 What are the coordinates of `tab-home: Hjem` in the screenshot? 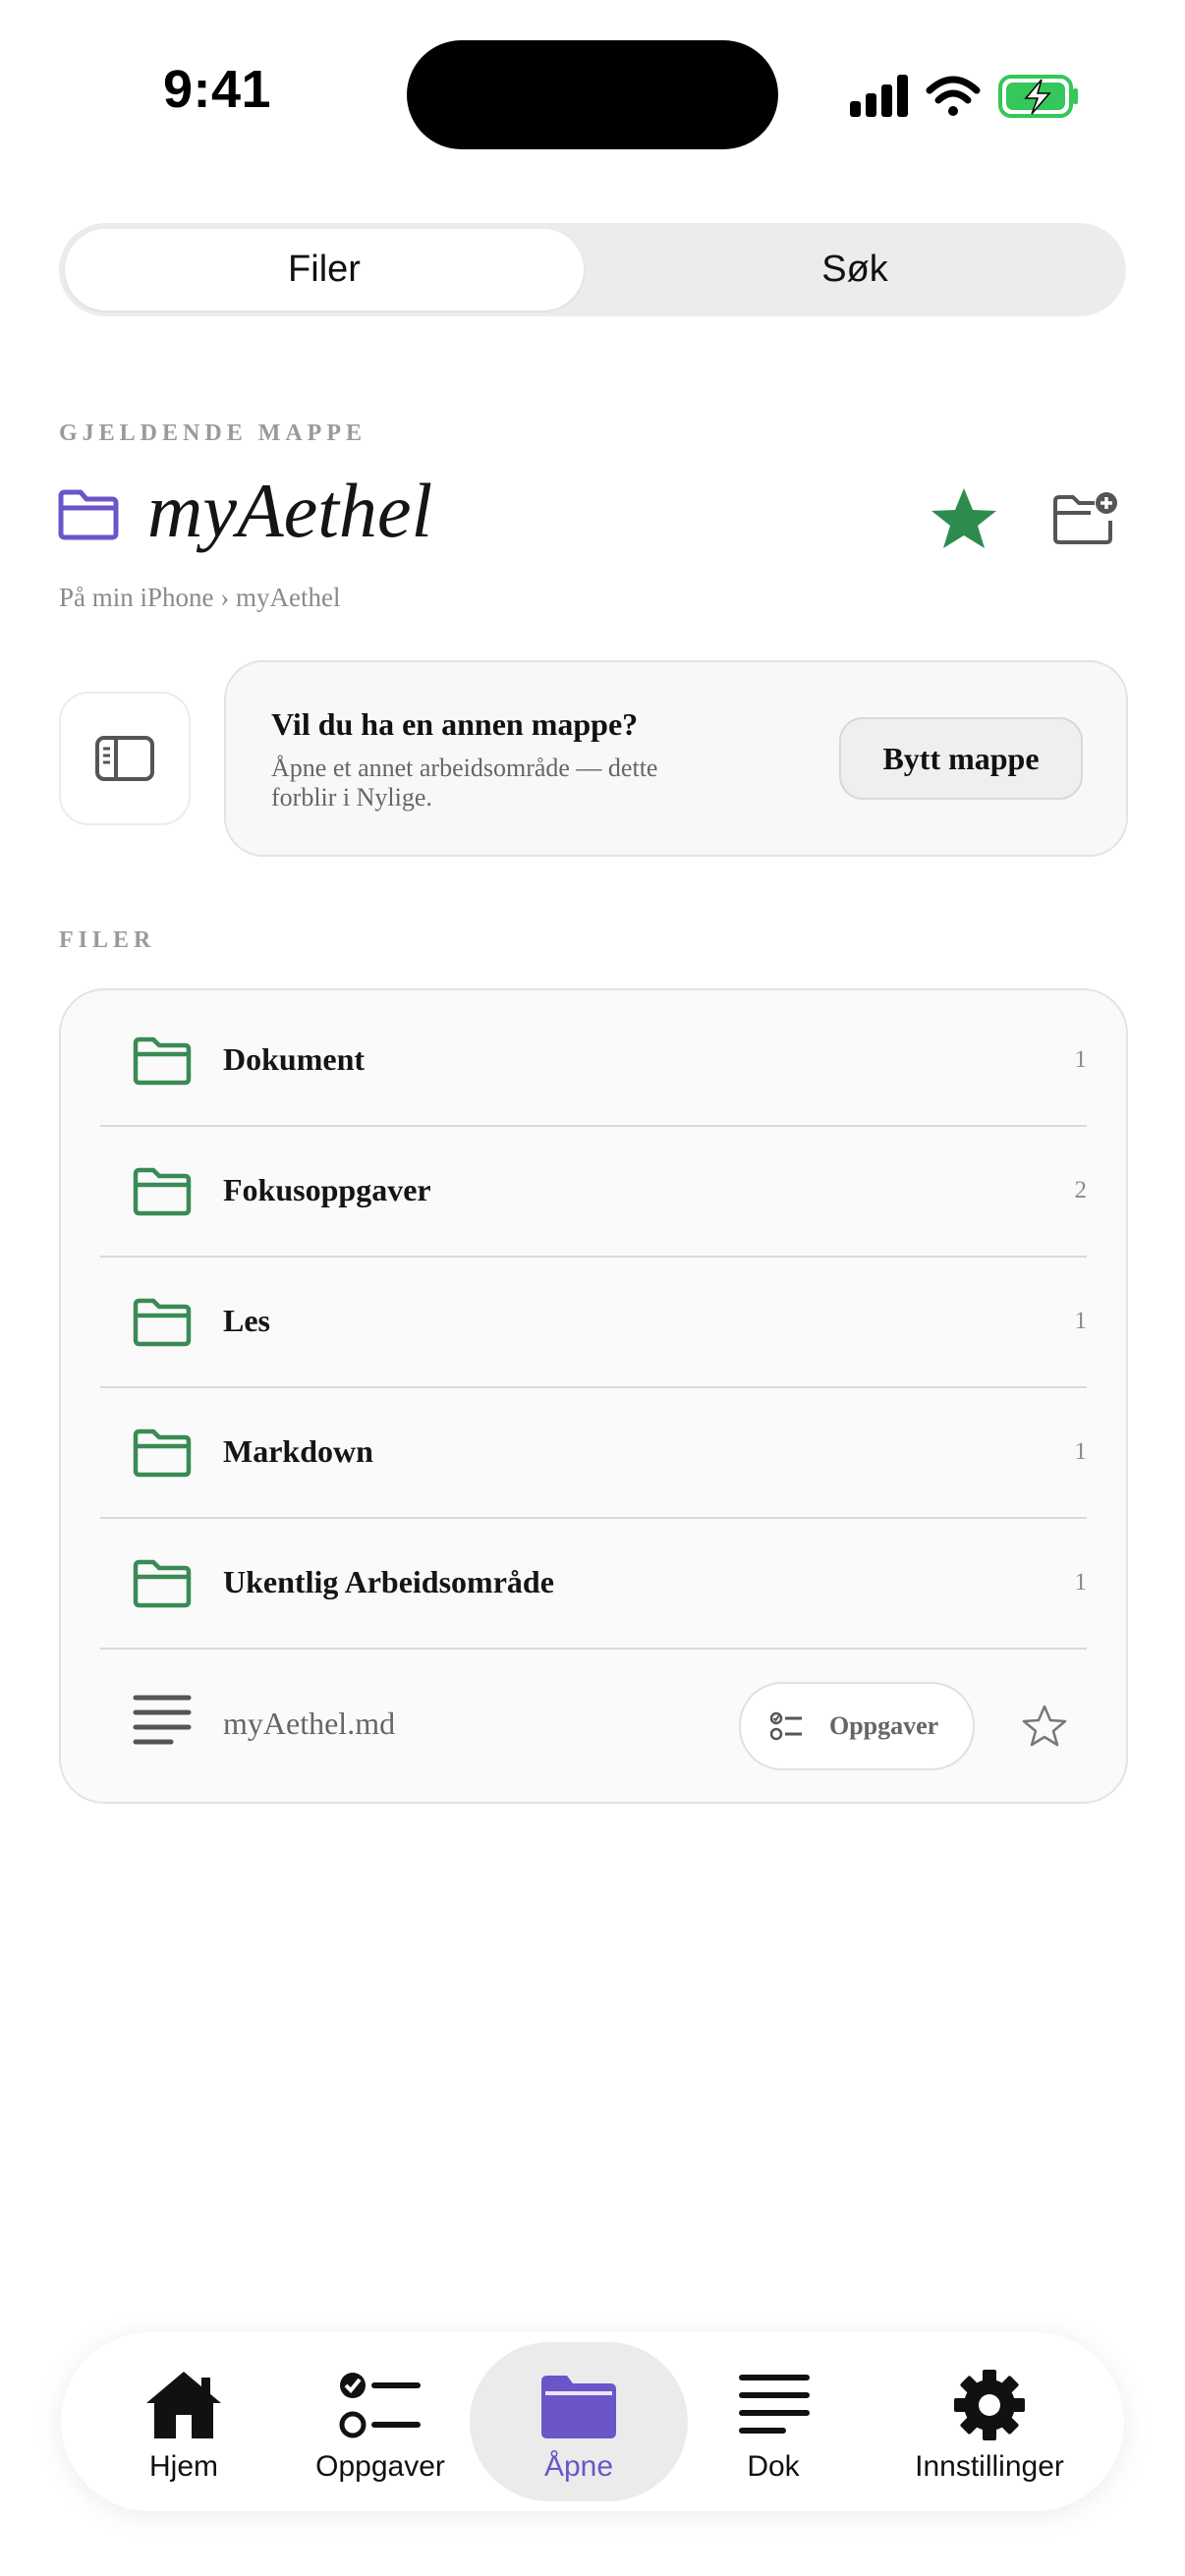 It's located at (184, 2421).